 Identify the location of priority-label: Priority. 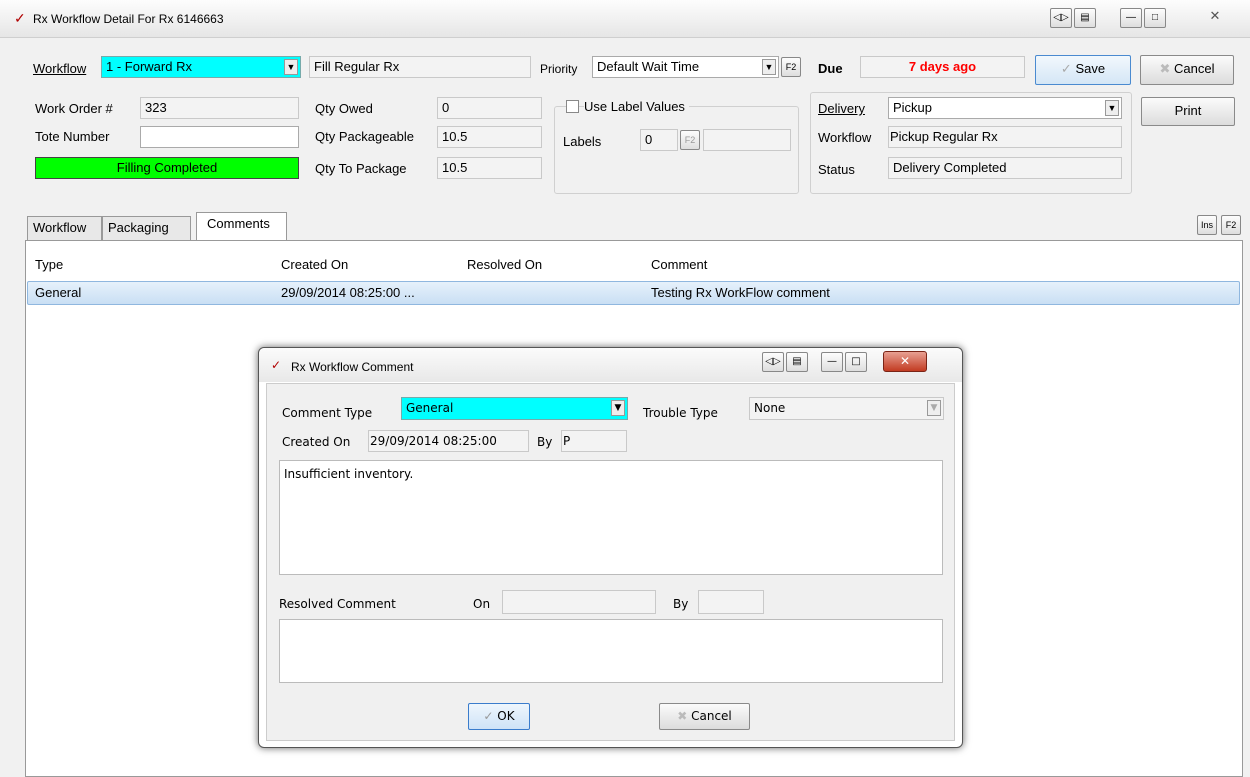
(559, 69).